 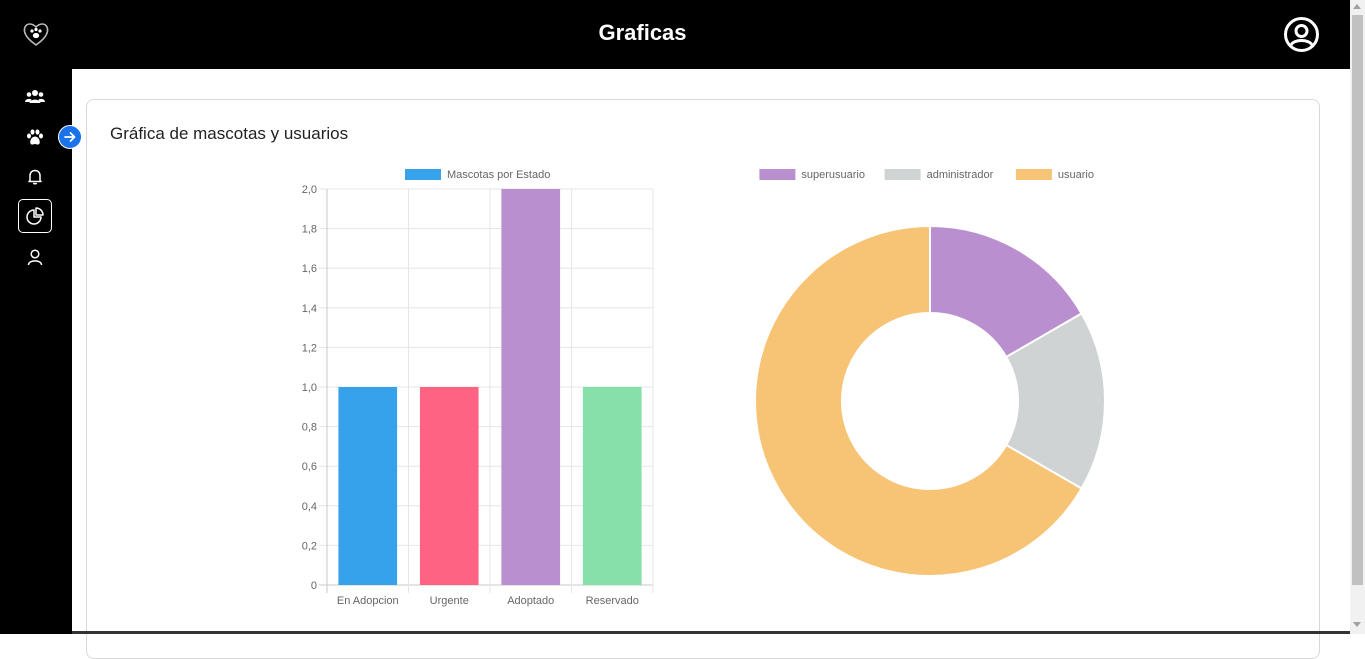 What do you see at coordinates (530, 601) in the screenshot?
I see `x-tick-label-adoptado: Adoptado` at bounding box center [530, 601].